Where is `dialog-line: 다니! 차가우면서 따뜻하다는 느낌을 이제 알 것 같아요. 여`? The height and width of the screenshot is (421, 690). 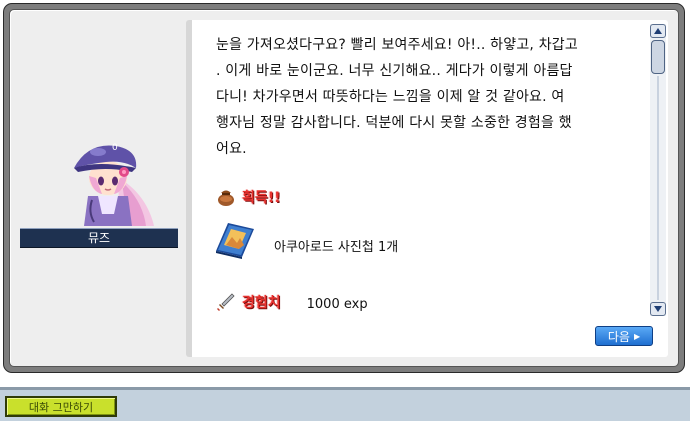 dialog-line: 다니! 차가우면서 따뜻하다는 느낌을 이제 알 것 같아요. 여 is located at coordinates (390, 97).